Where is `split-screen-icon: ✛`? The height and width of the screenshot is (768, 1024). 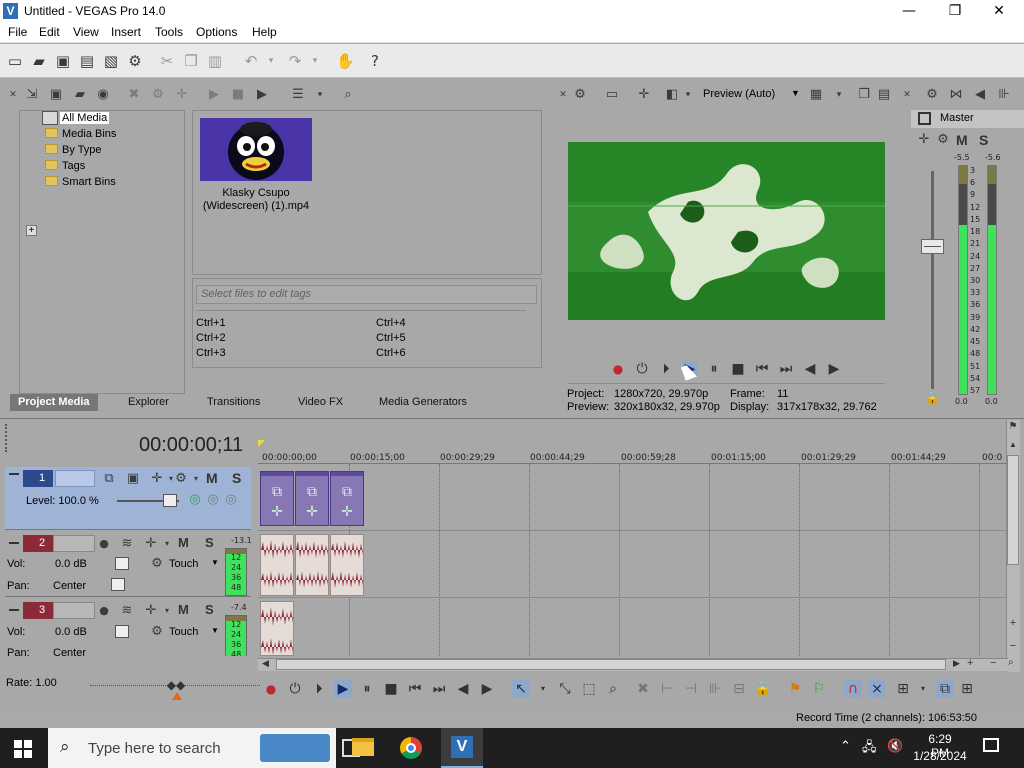
split-screen-icon: ✛ is located at coordinates (644, 95).